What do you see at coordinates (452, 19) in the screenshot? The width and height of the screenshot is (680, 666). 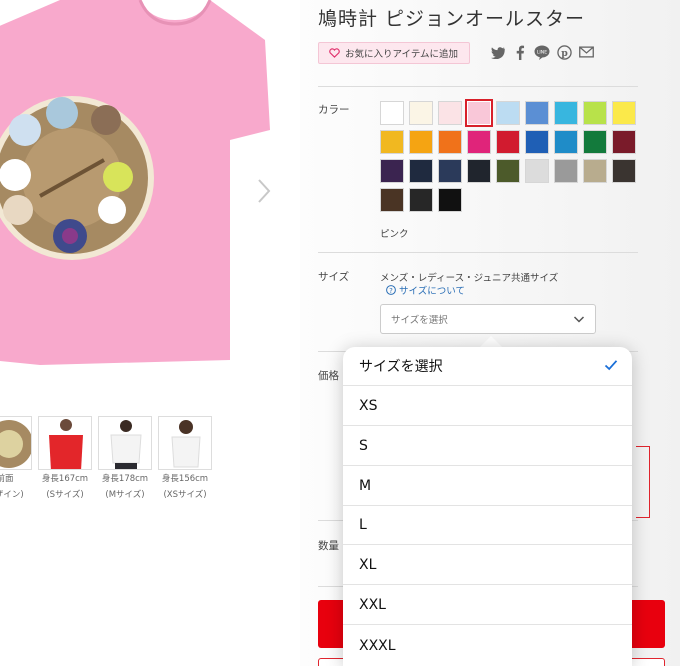 I see `product-title: 鳩時計 ピジョンオールスター` at bounding box center [452, 19].